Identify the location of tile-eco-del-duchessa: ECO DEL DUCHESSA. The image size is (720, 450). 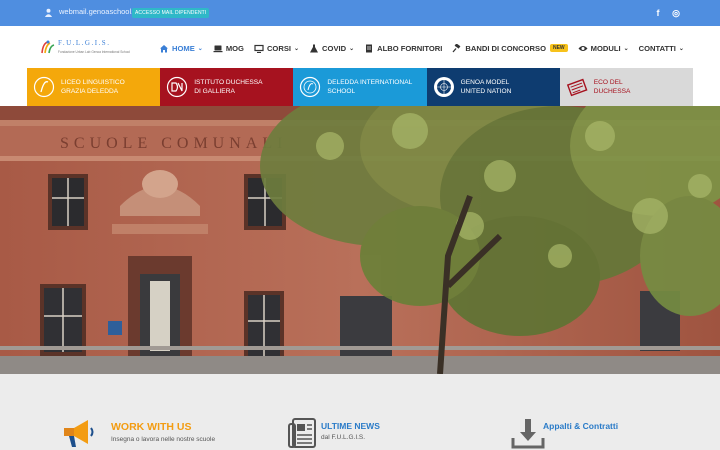
(626, 87).